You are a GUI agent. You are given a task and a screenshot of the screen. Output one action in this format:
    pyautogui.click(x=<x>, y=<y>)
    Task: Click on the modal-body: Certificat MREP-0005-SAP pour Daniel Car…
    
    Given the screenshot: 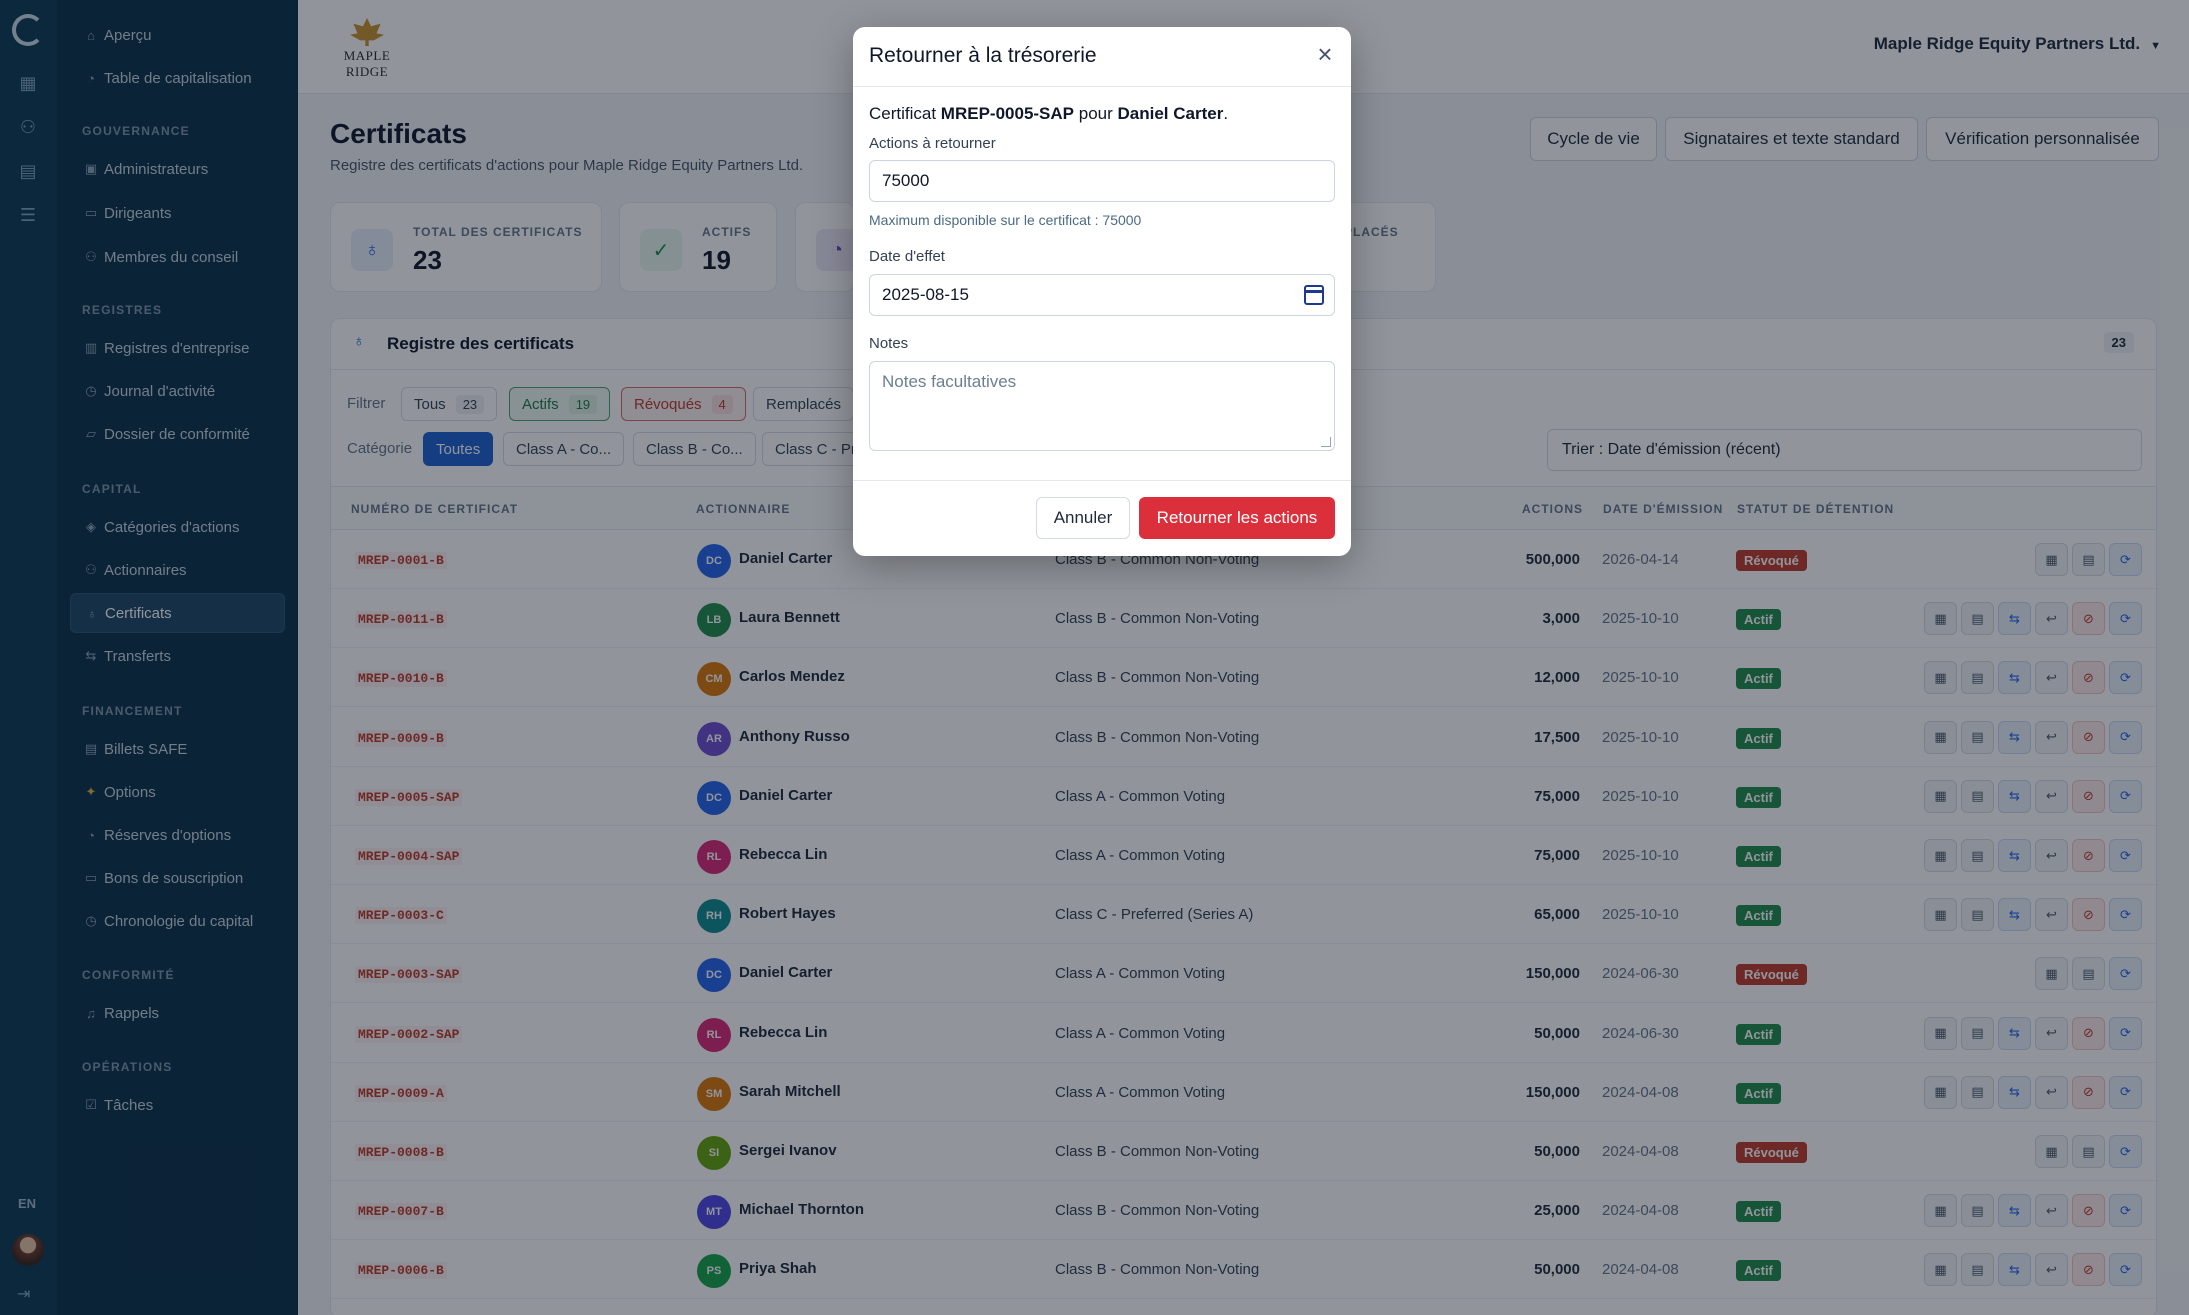 What is the action you would take?
    pyautogui.click(x=1102, y=277)
    